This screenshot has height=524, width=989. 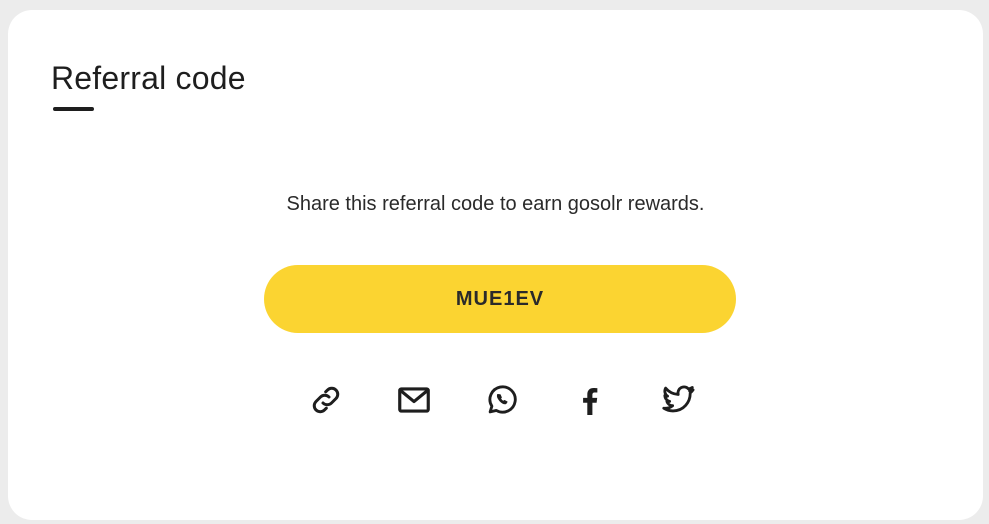 I want to click on whatsapp-icon, so click(x=502, y=399).